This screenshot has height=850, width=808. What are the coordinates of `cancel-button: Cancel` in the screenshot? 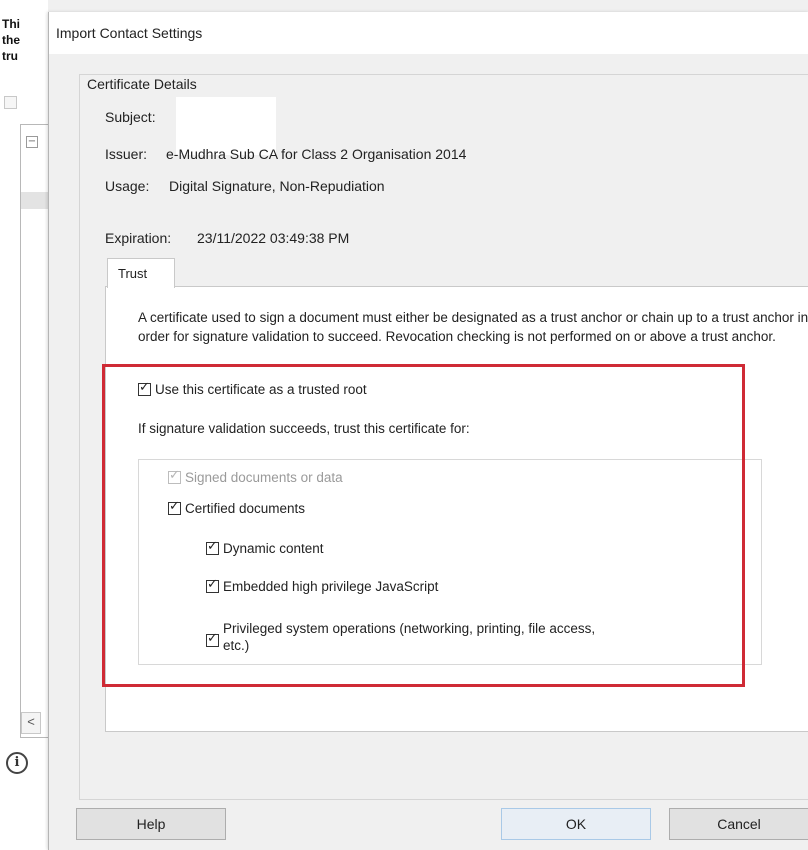 It's located at (738, 824).